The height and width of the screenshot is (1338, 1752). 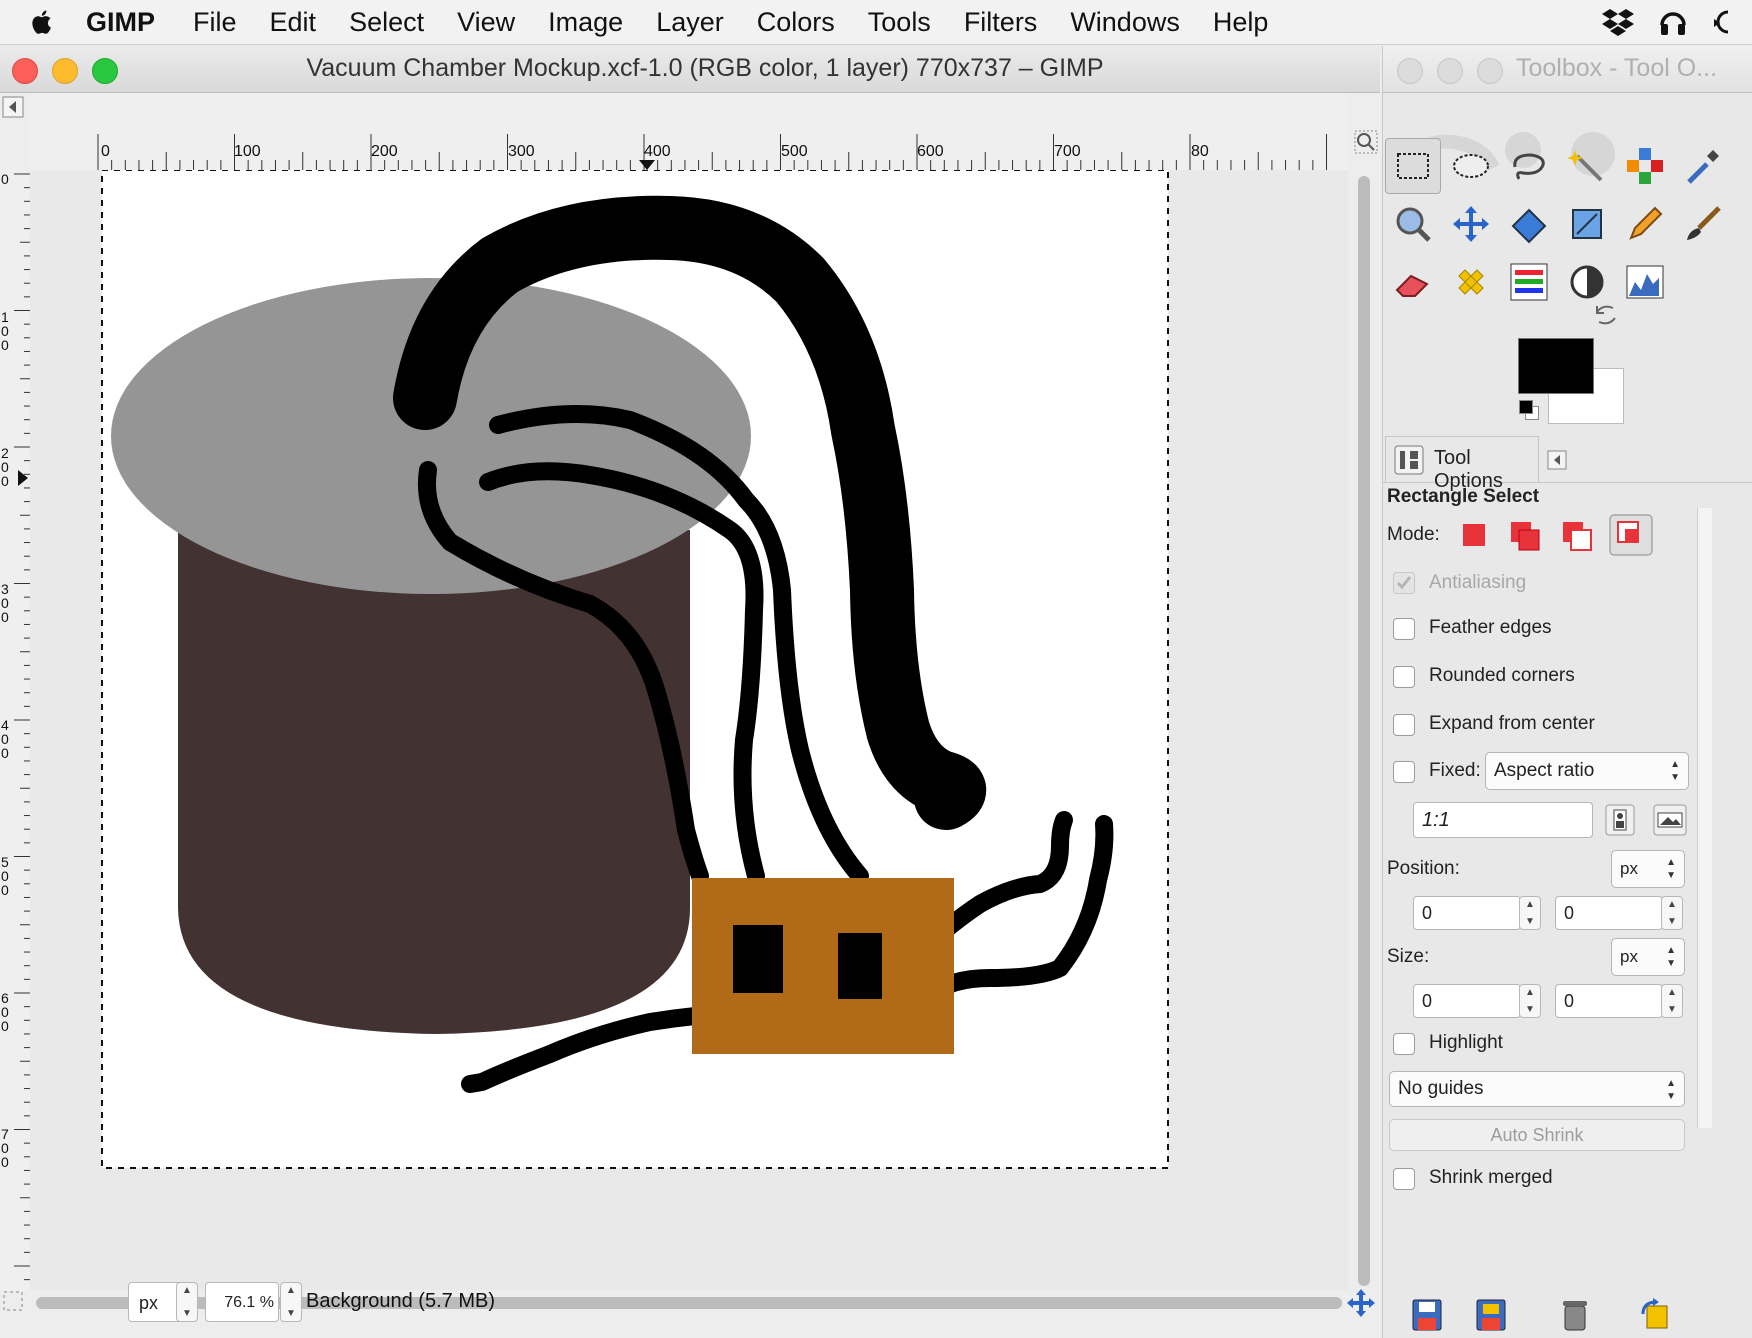 I want to click on navigate-icon, so click(x=1361, y=1303).